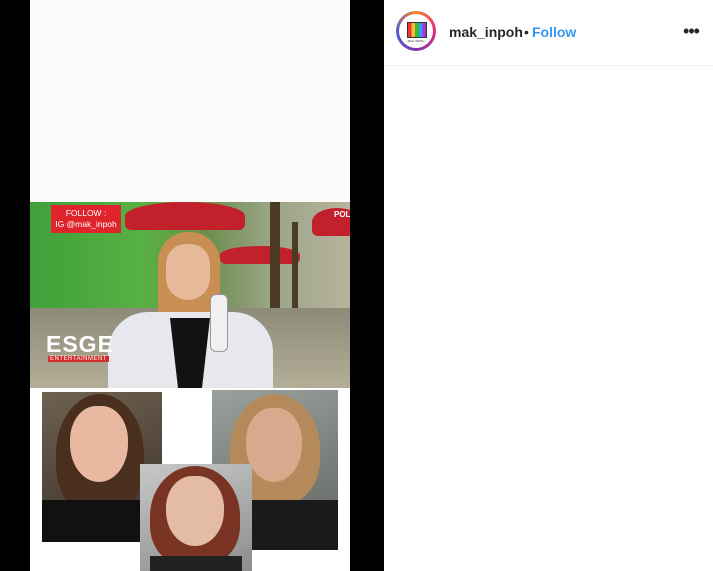 This screenshot has height=571, width=713. Describe the element at coordinates (554, 32) in the screenshot. I see `follow-button: Follow` at that location.